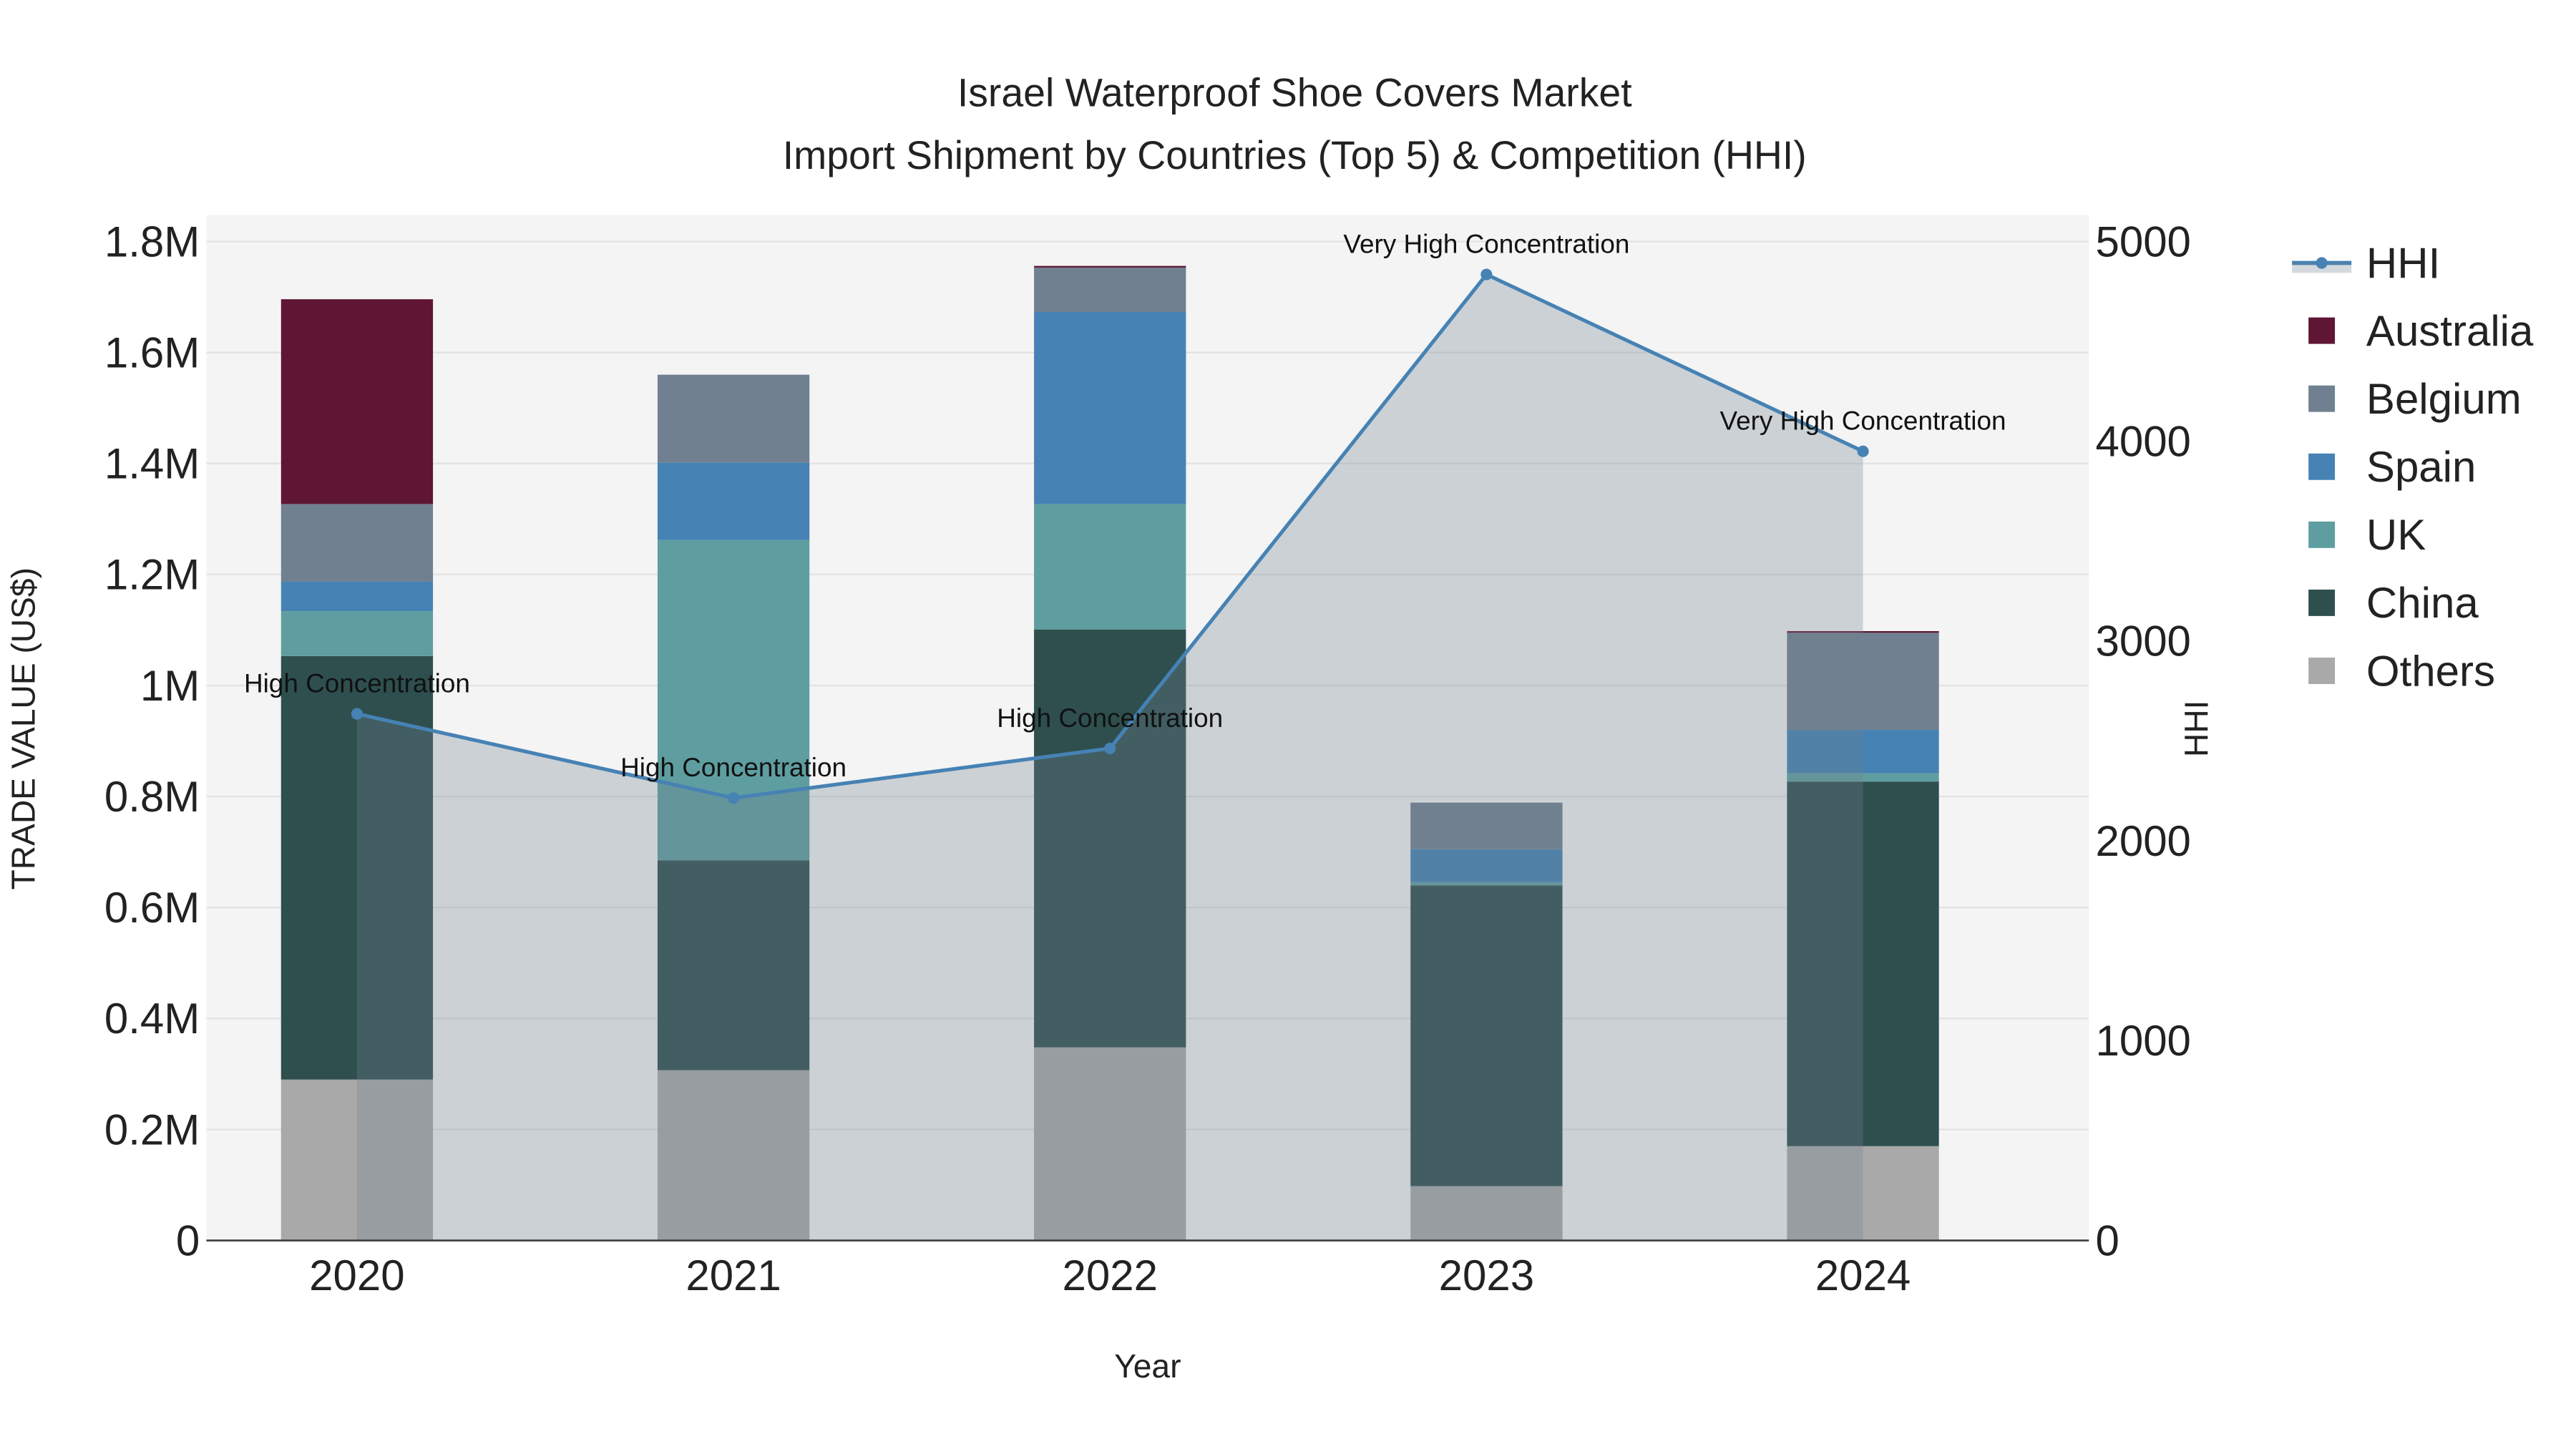 Image resolution: width=2576 pixels, height=1449 pixels. Describe the element at coordinates (152, 908) in the screenshot. I see `y-tick-label: 0.6M` at that location.